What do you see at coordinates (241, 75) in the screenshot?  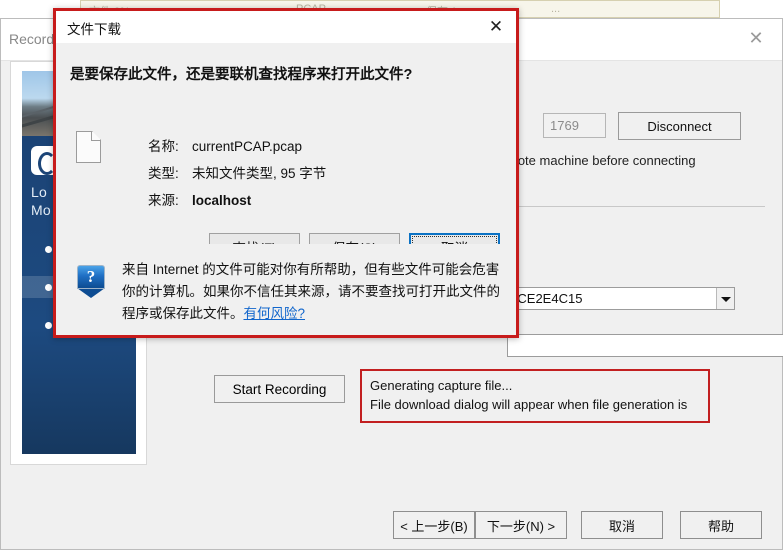 I see `dialog-question-text: 是要保存此文件，还是要联机查找程序来打开此文件?` at bounding box center [241, 75].